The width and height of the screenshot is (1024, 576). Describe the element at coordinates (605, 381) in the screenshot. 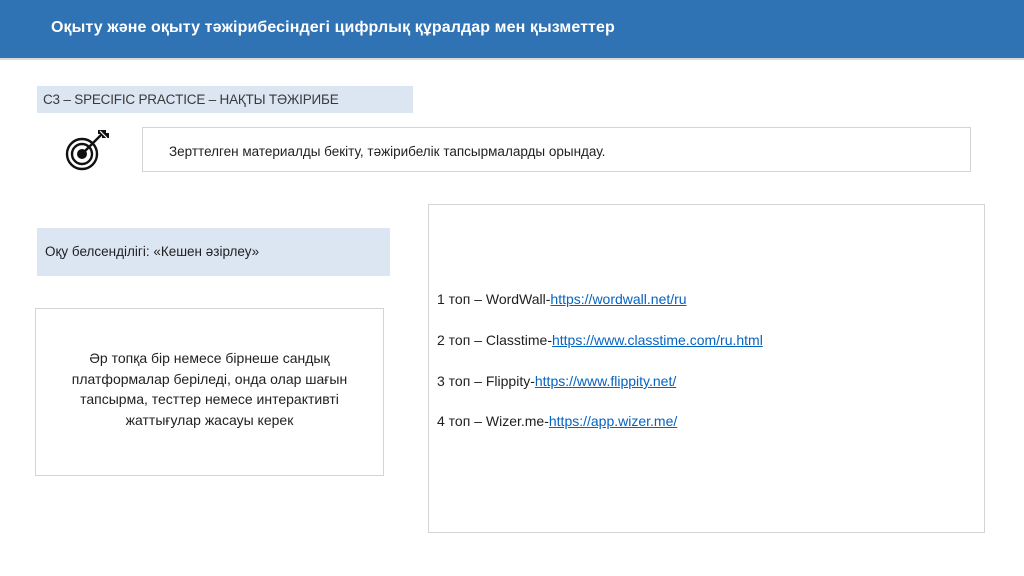

I see `group-3-link: https://www.flippity.net/` at that location.